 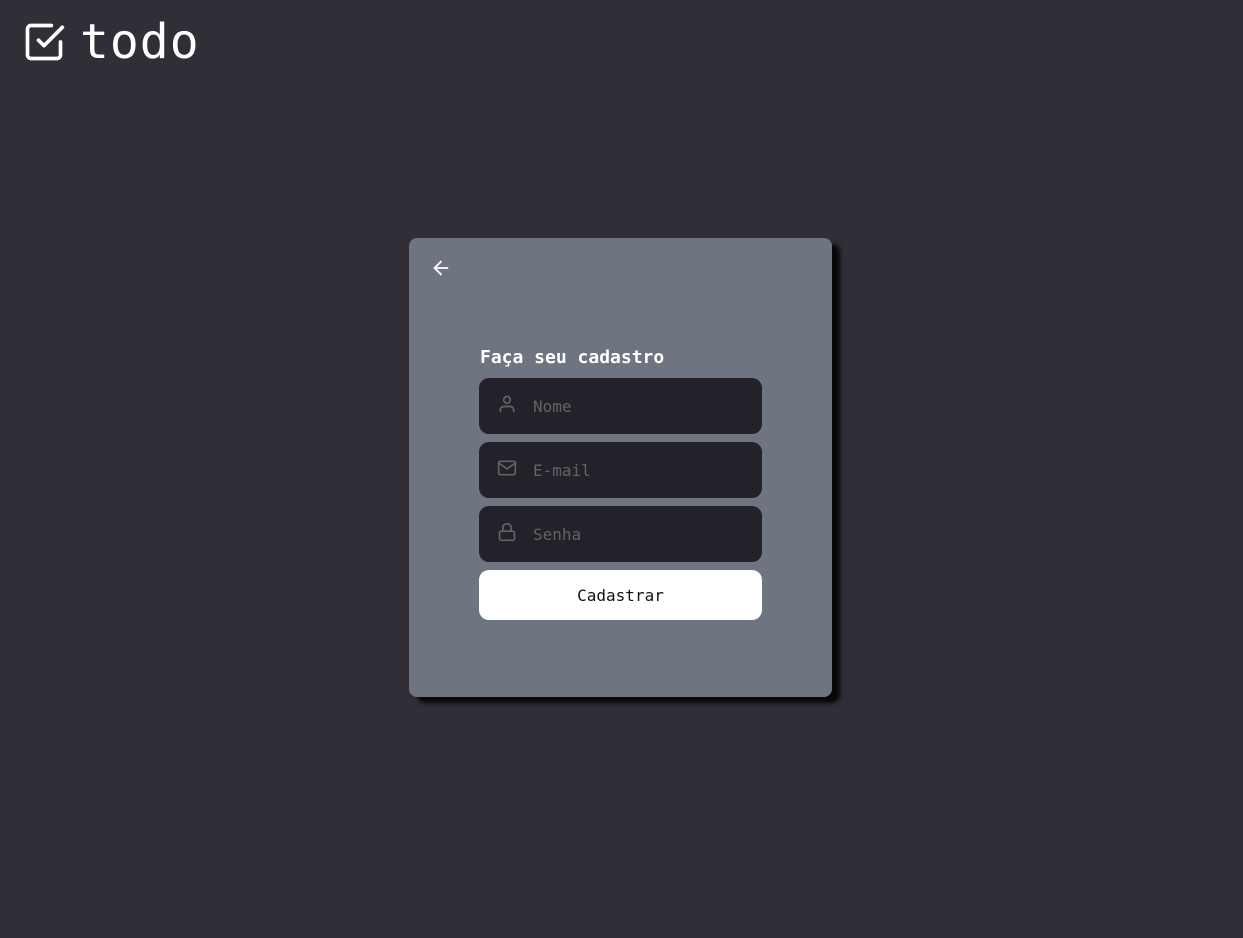 What do you see at coordinates (643, 406) in the screenshot?
I see `name-input` at bounding box center [643, 406].